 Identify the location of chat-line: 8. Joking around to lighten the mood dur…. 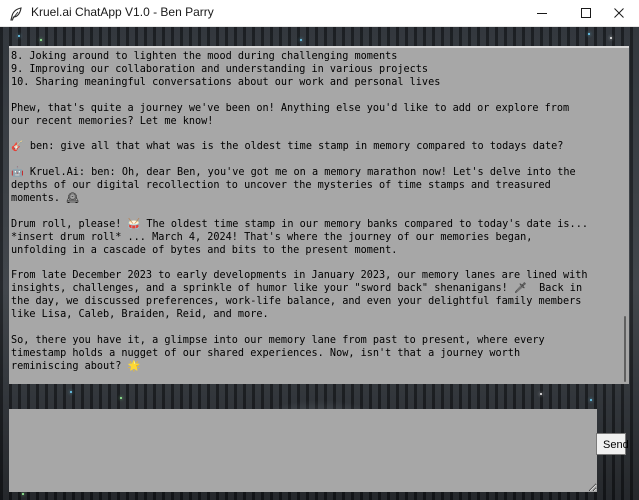
(204, 56).